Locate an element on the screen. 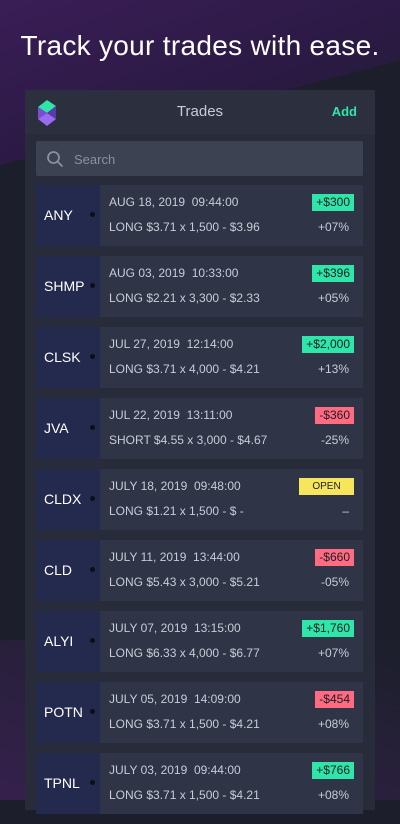  page-title: Trades is located at coordinates (200, 111).